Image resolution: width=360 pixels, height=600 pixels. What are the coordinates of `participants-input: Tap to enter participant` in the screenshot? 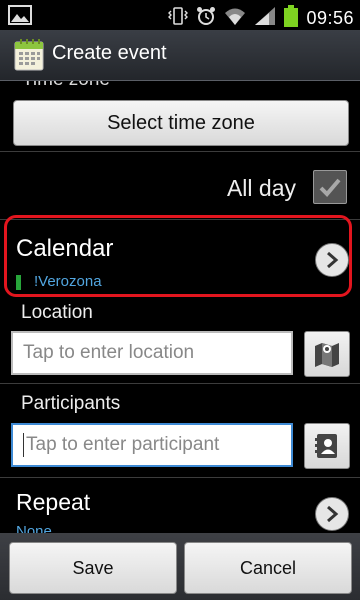 It's located at (152, 445).